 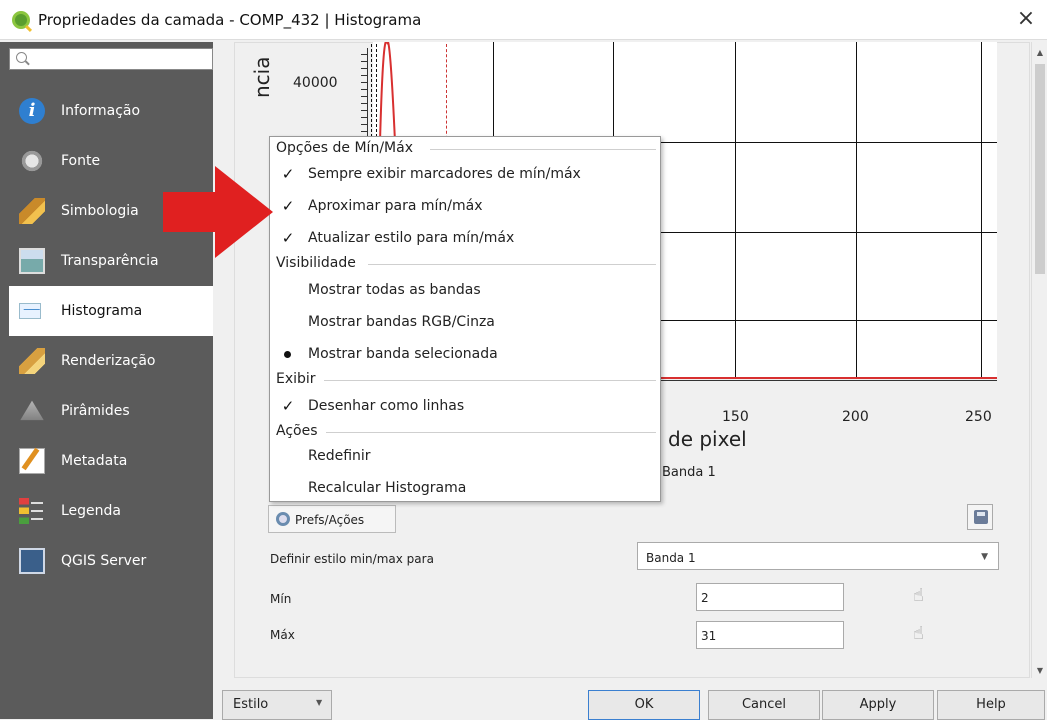 I want to click on pick-max-icon, so click(x=923, y=634).